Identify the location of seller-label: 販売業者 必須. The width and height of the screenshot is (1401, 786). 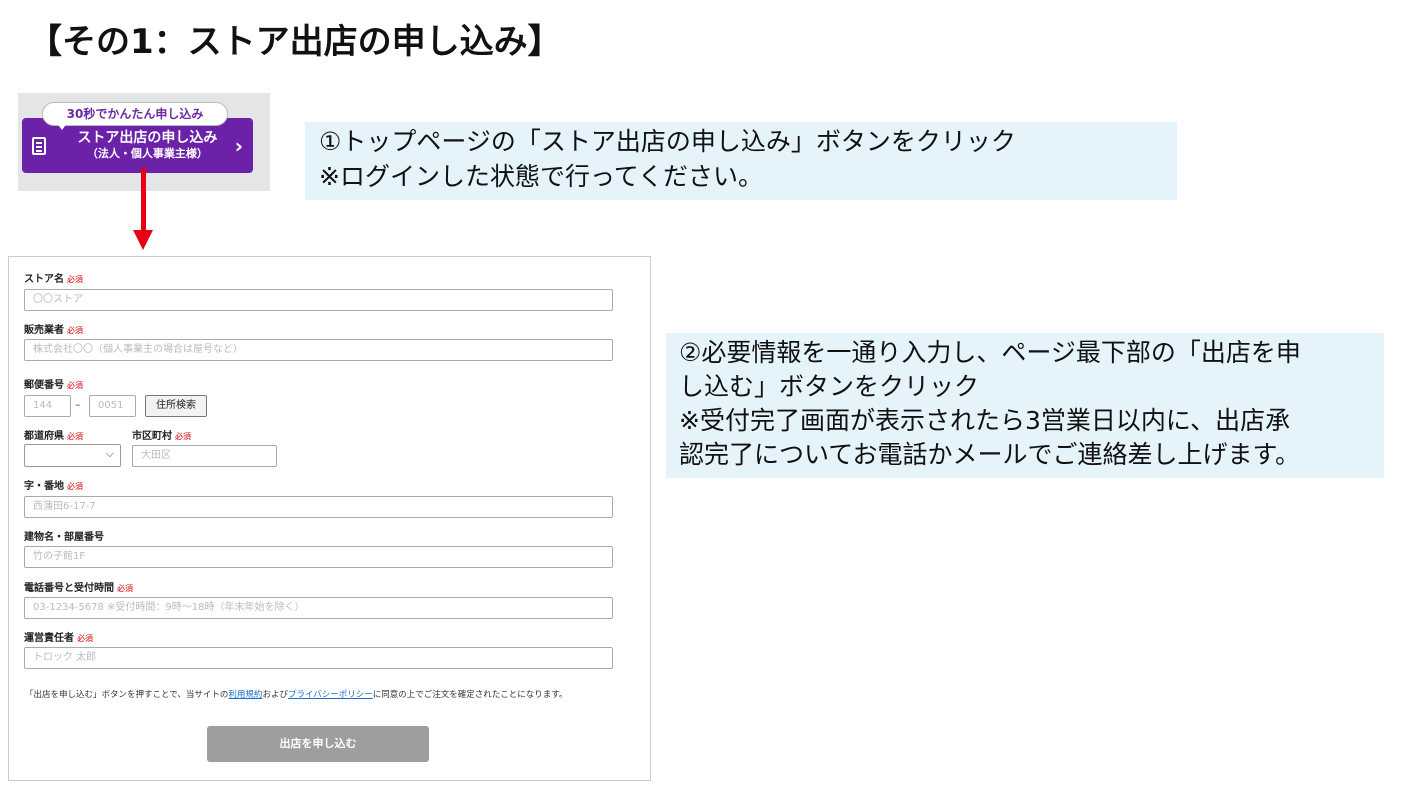
(53, 328).